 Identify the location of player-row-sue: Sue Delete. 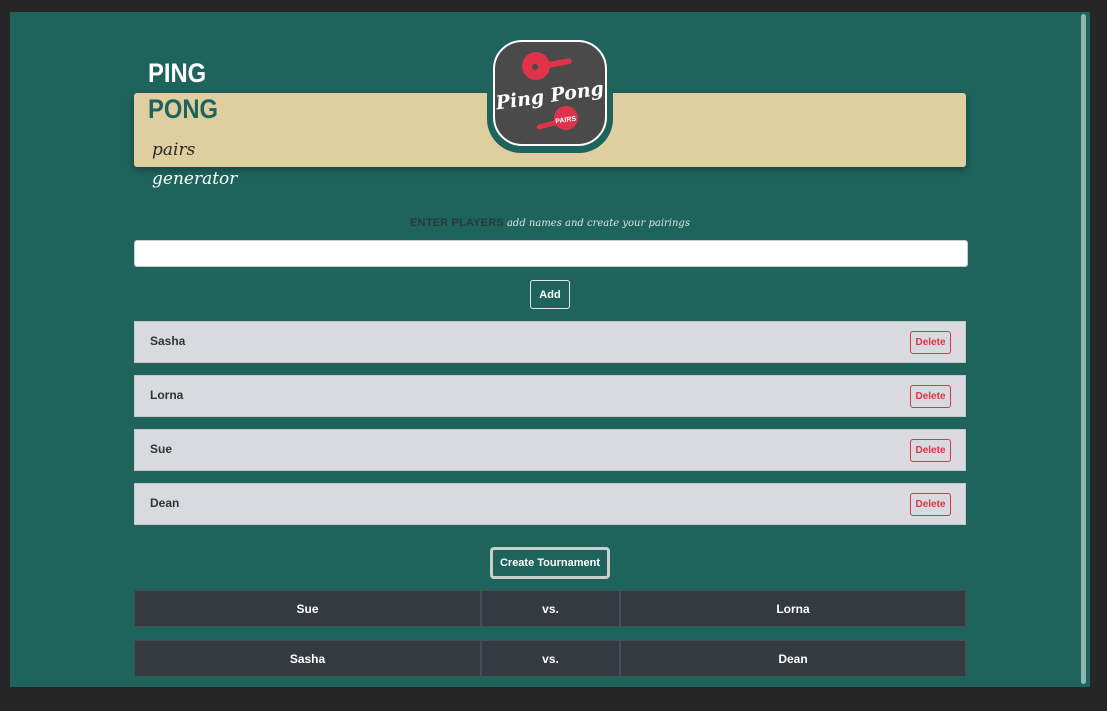
(550, 450).